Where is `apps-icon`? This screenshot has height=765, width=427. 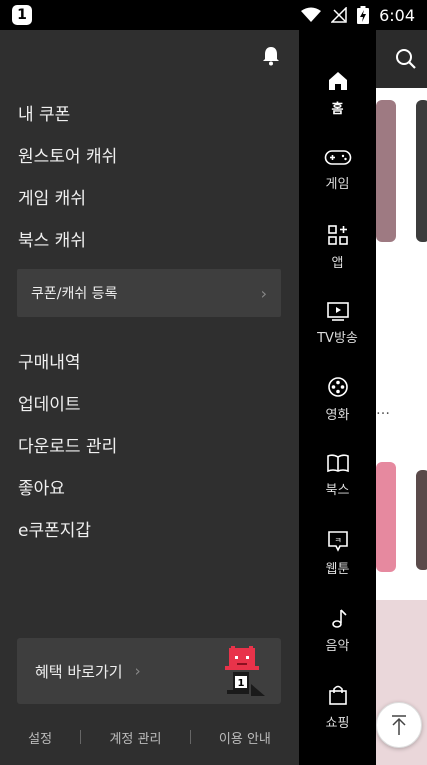
apps-icon is located at coordinates (337, 235).